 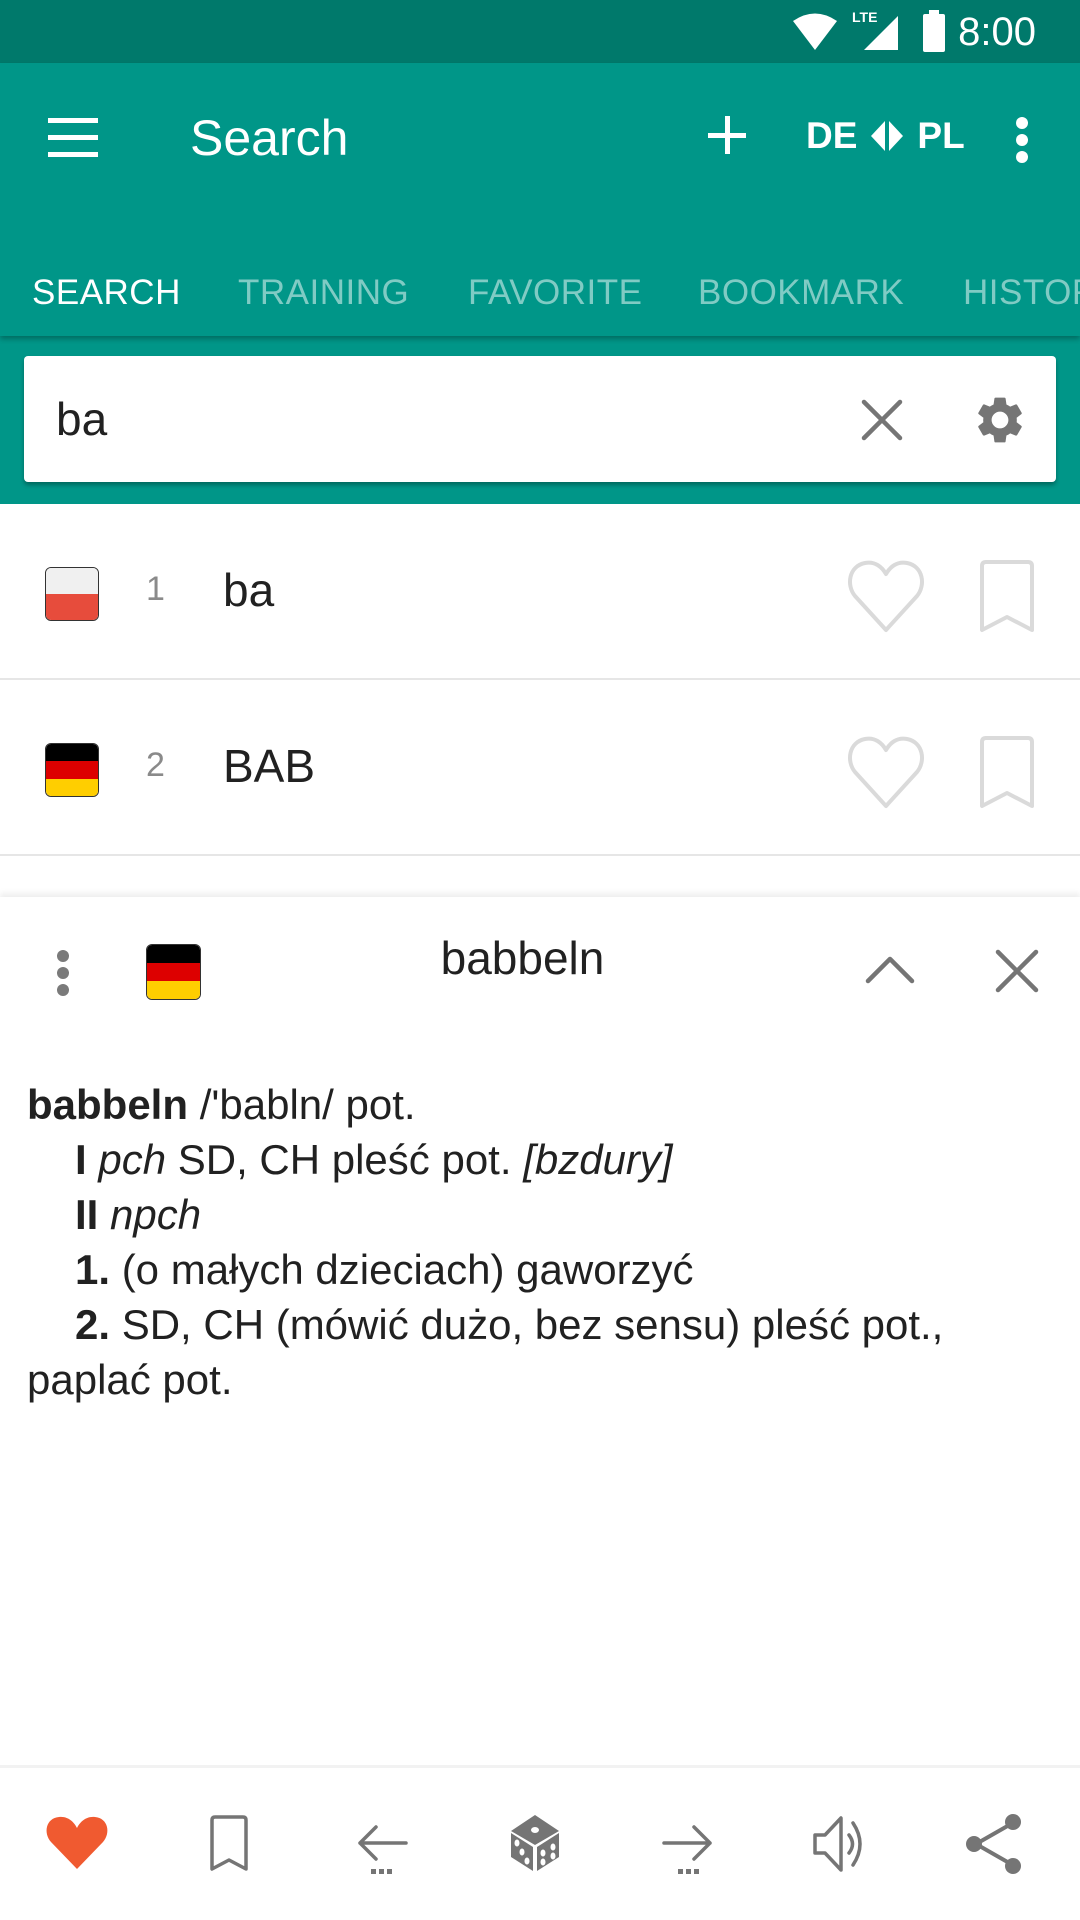 I want to click on detail-menu-button, so click(x=64, y=973).